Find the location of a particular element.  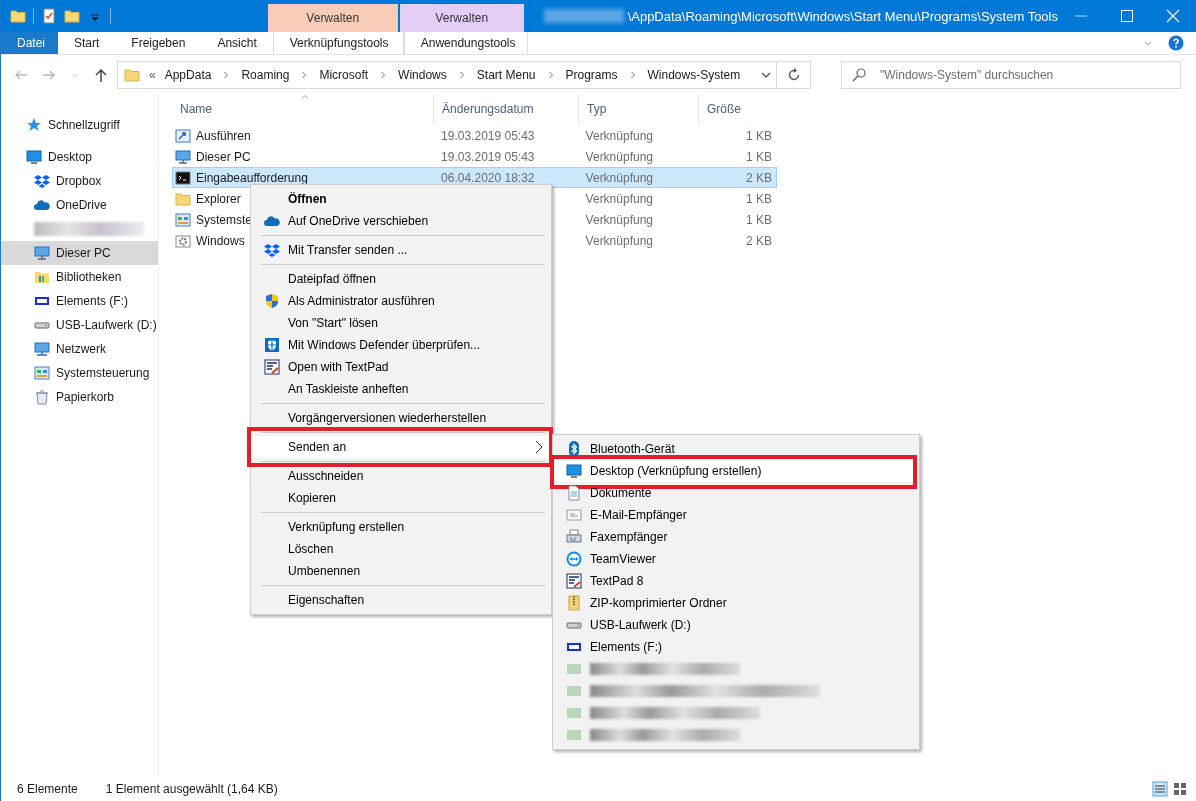

window-title: \AppData\Roaming\Microsoft\Windows\Start Menu\Programs\System Tools is located at coordinates (842, 16).